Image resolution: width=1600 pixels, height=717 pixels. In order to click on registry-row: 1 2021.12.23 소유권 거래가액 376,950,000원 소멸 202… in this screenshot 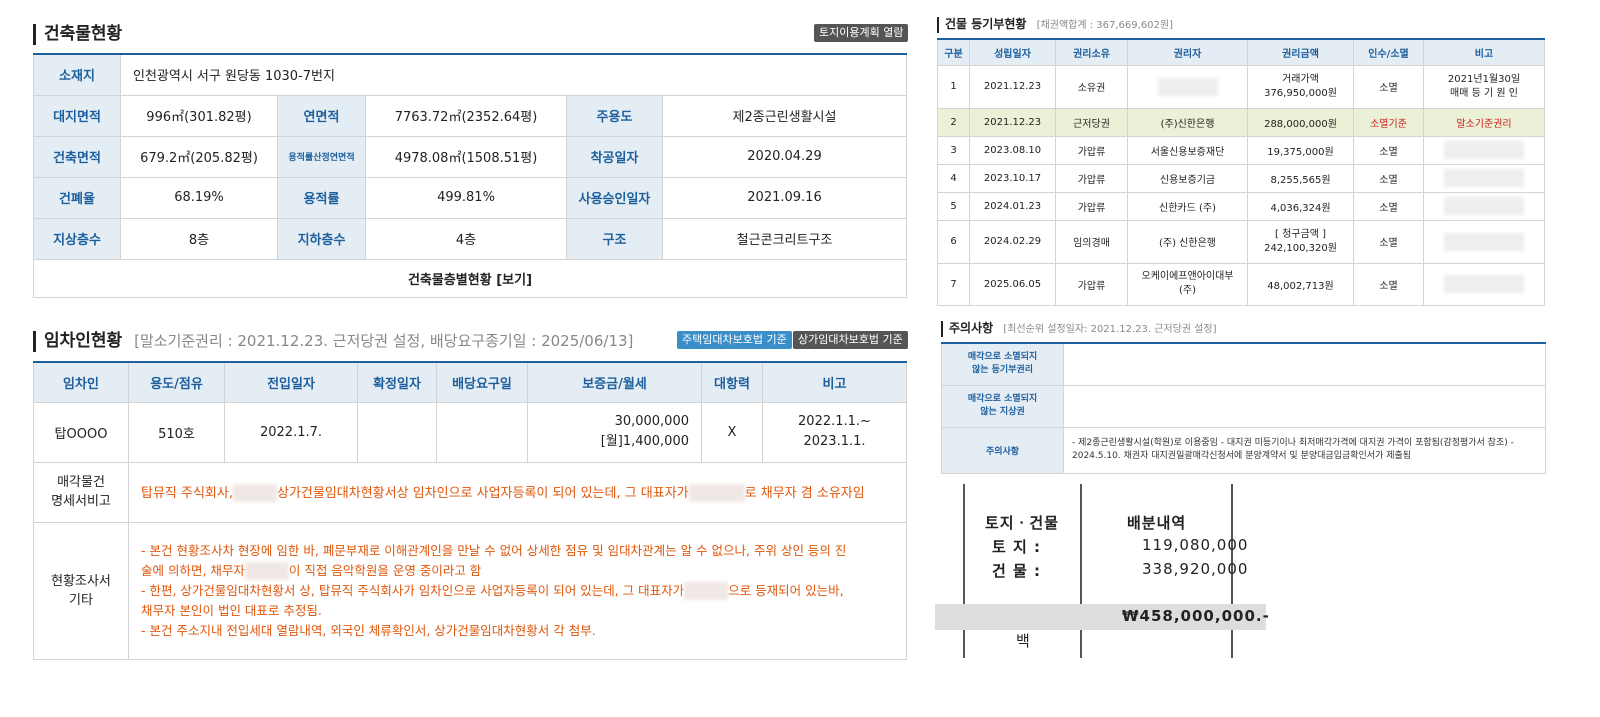, I will do `click(1241, 86)`.